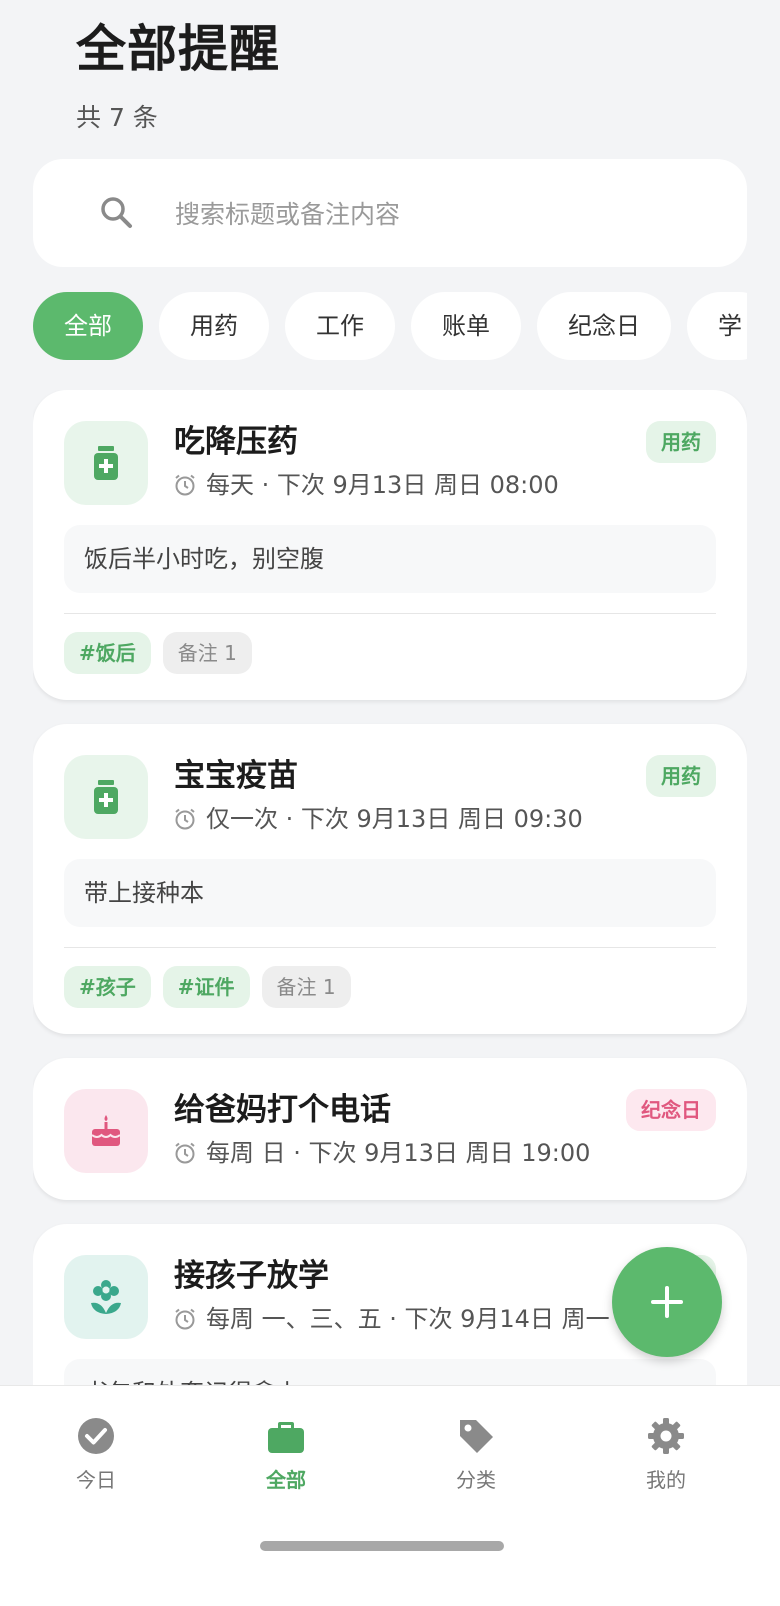 This screenshot has height=1606, width=780. I want to click on gear-icon, so click(666, 1436).